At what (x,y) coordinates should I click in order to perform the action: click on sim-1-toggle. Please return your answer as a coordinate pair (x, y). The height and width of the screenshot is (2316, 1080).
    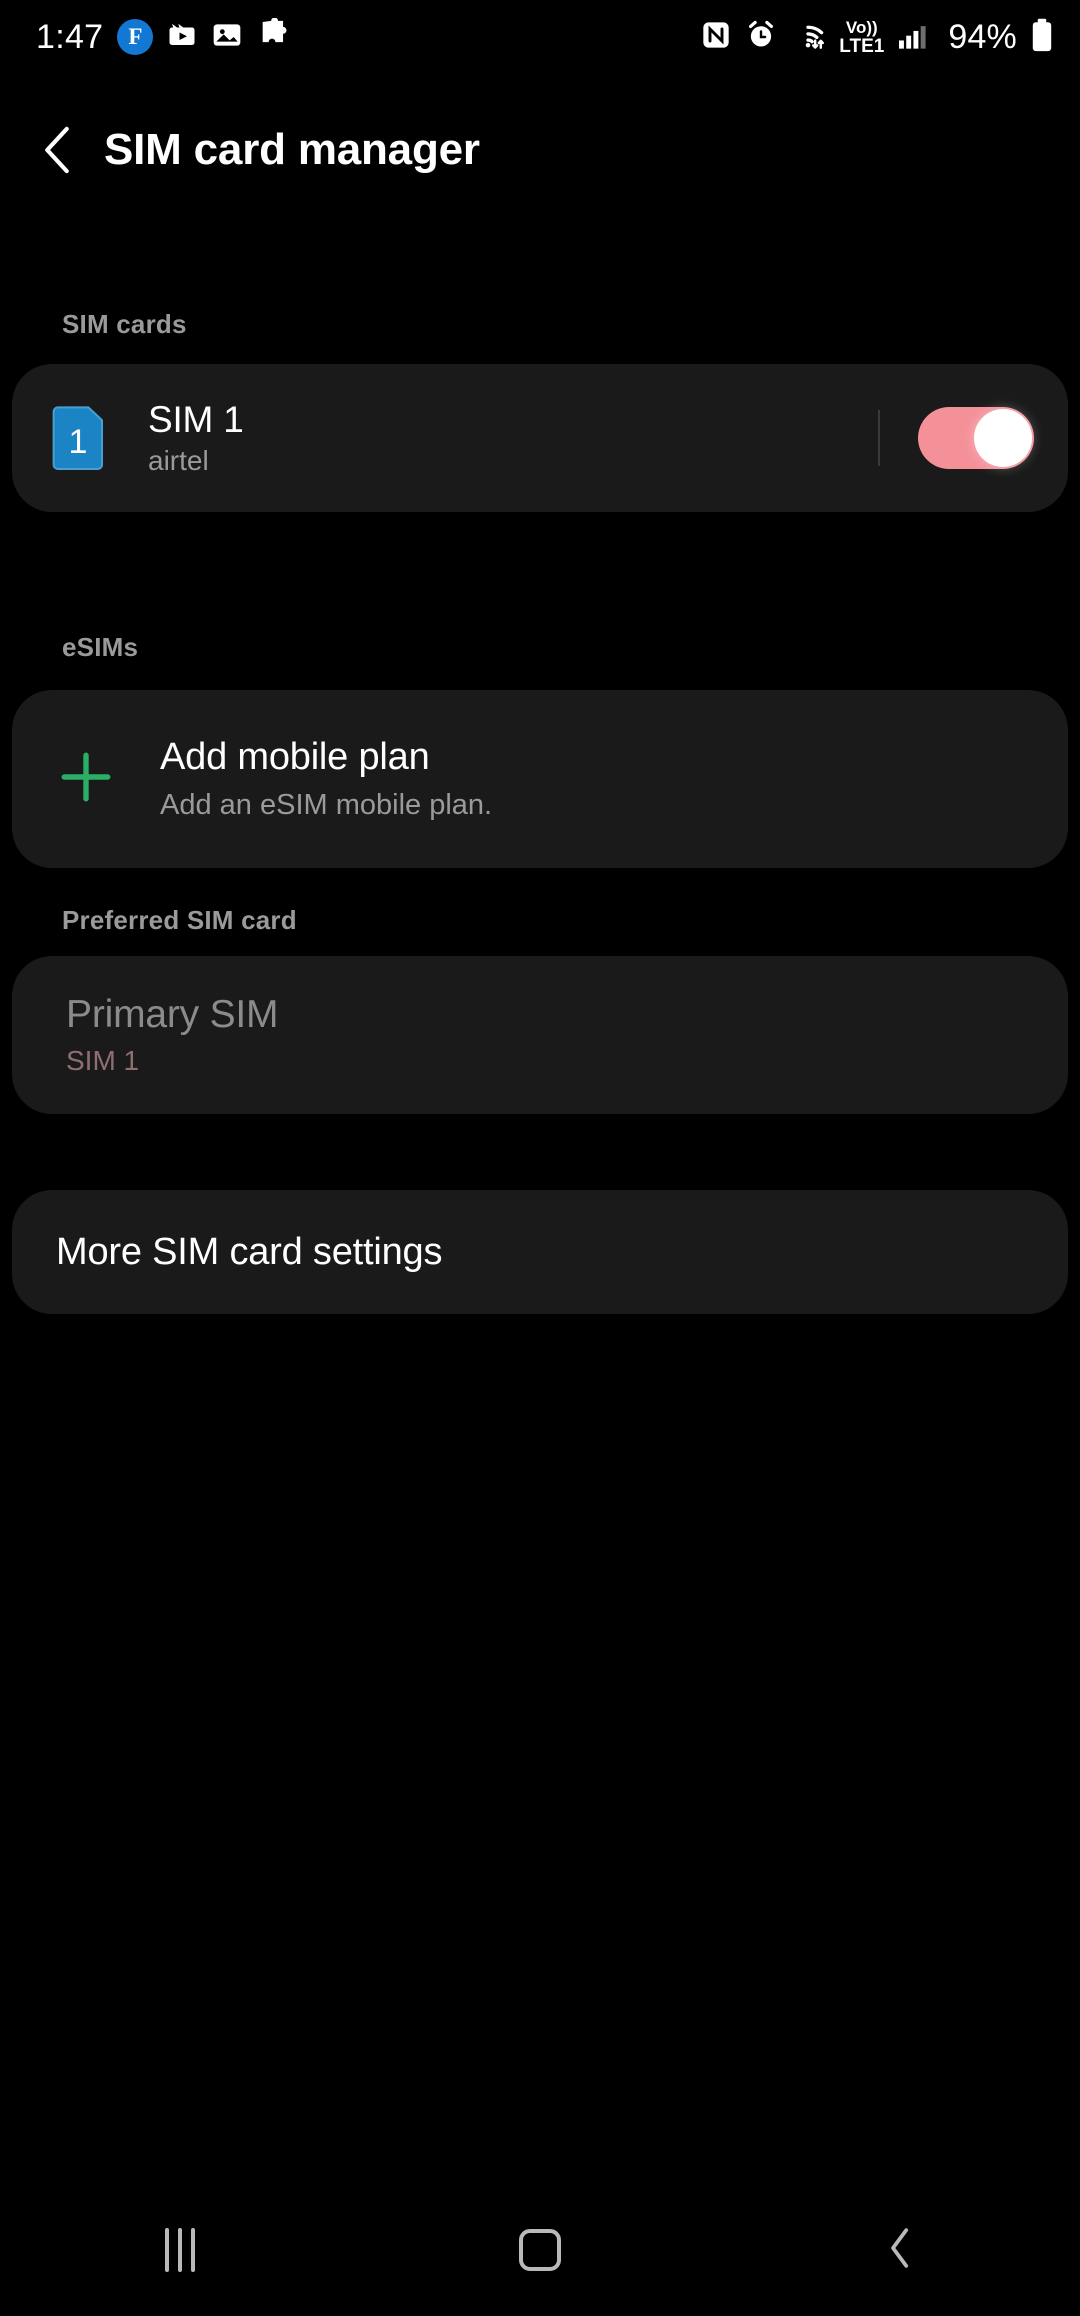
    Looking at the image, I should click on (976, 438).